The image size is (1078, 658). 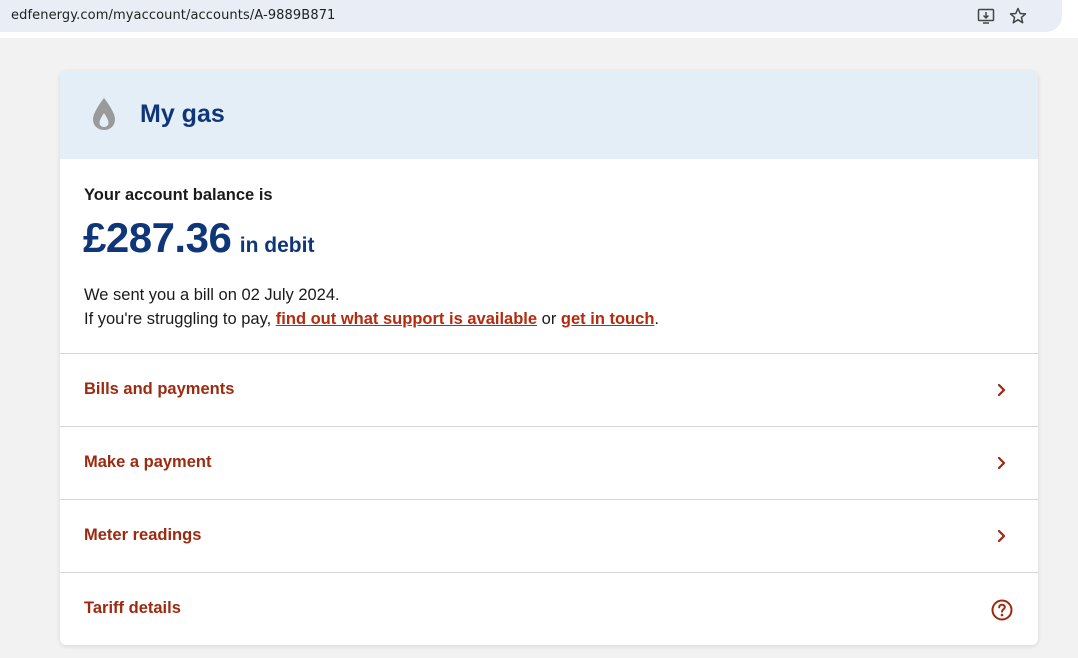 I want to click on balance-label: Your account balance is, so click(x=178, y=195).